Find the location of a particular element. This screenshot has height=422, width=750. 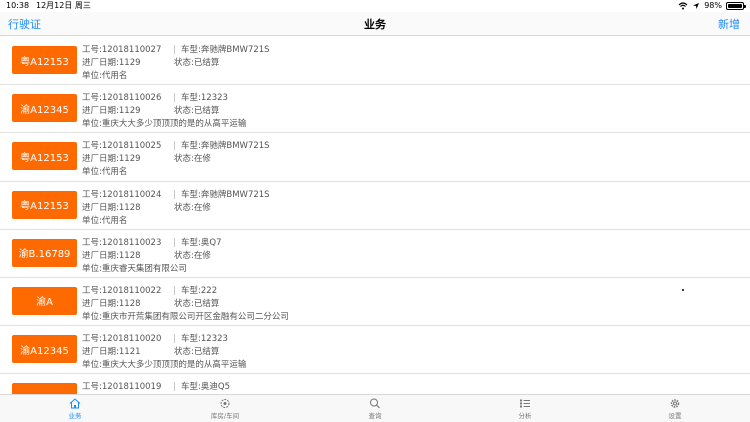

job-number: 12018110022 is located at coordinates (131, 290).